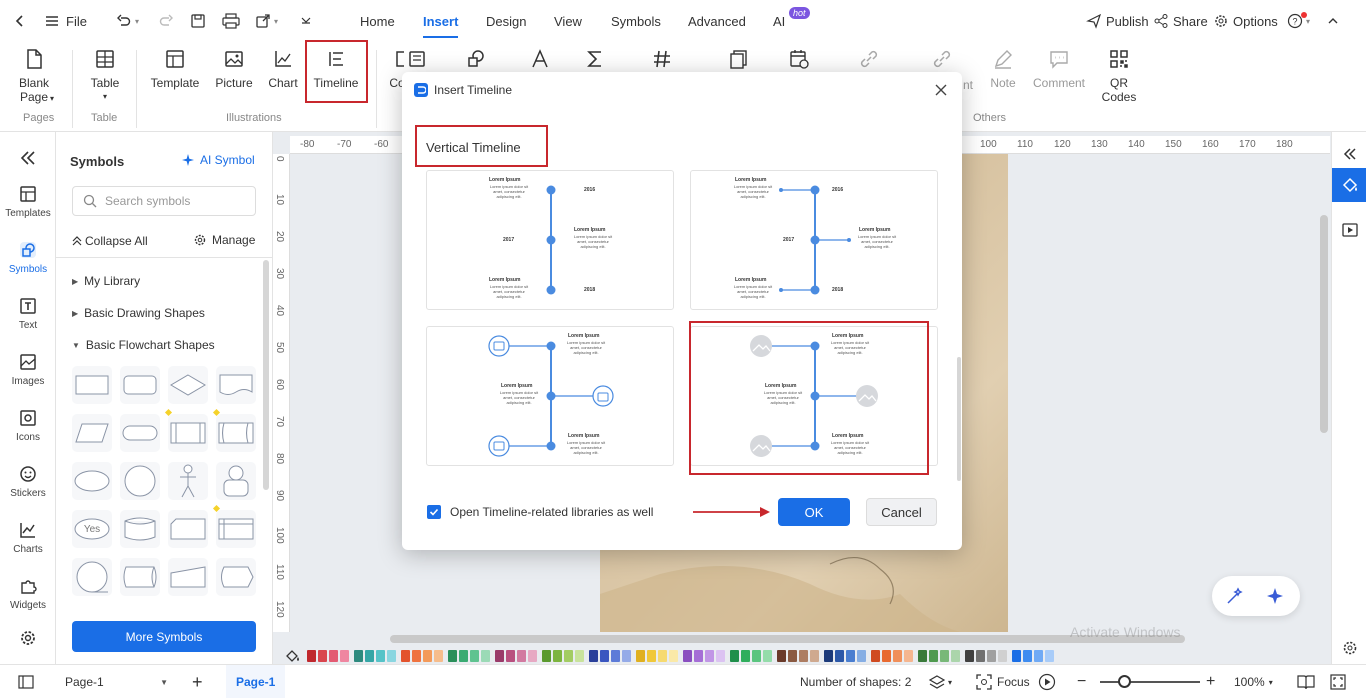  What do you see at coordinates (140, 433) in the screenshot?
I see `shape-terminator` at bounding box center [140, 433].